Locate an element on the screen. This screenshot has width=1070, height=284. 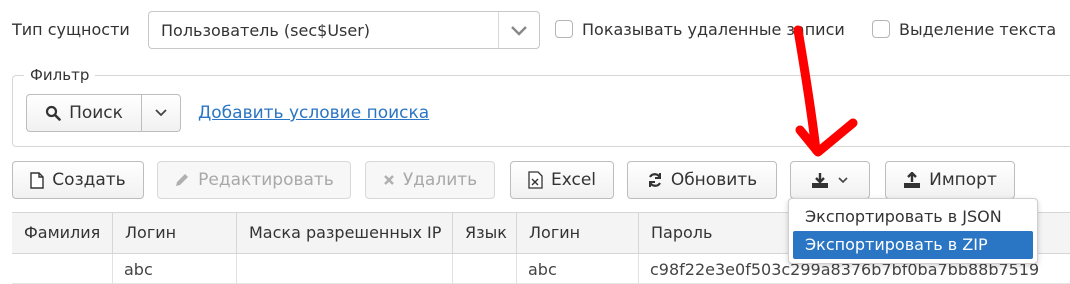
export-button is located at coordinates (830, 180).